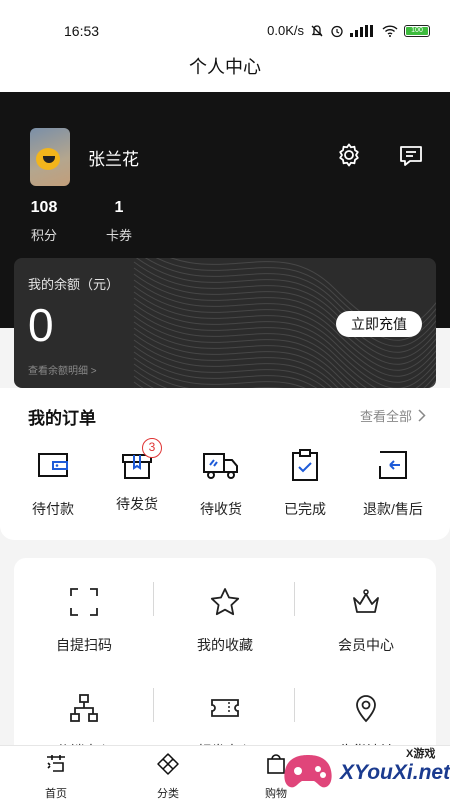 This screenshot has height=800, width=450. Describe the element at coordinates (113, 157) in the screenshot. I see `user-name: 张兰花` at that location.